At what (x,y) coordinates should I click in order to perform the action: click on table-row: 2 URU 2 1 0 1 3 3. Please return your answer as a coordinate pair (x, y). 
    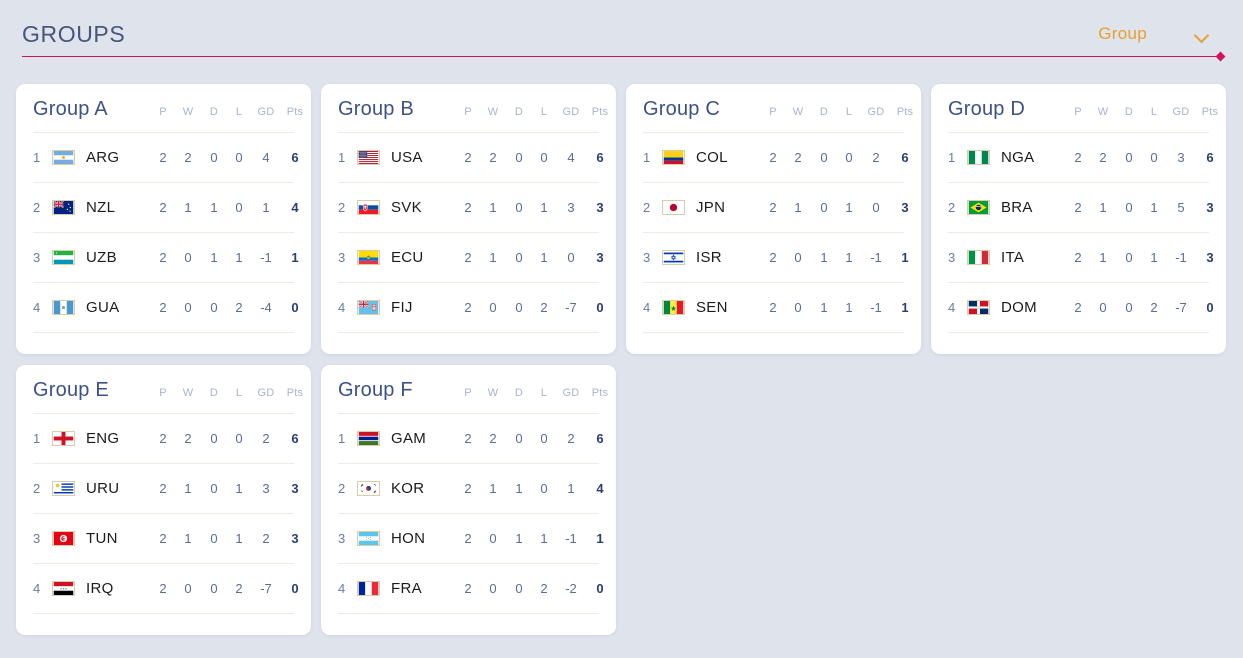
    Looking at the image, I should click on (166, 488).